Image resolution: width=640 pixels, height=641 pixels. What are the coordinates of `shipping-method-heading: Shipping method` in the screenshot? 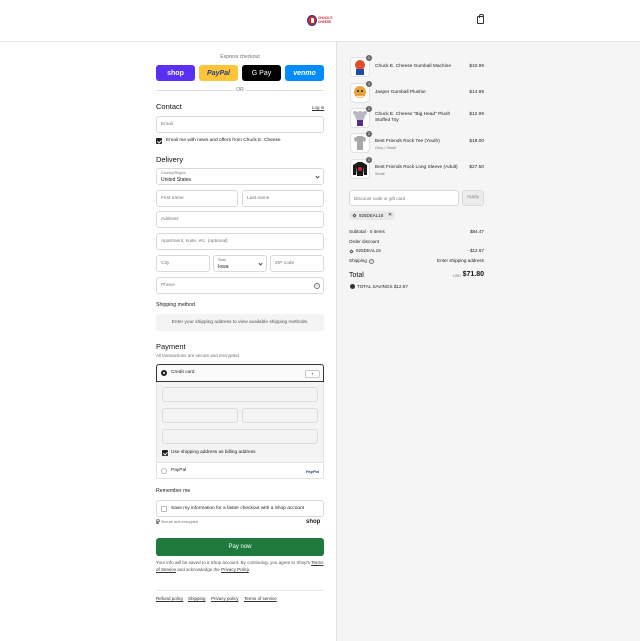 It's located at (175, 305).